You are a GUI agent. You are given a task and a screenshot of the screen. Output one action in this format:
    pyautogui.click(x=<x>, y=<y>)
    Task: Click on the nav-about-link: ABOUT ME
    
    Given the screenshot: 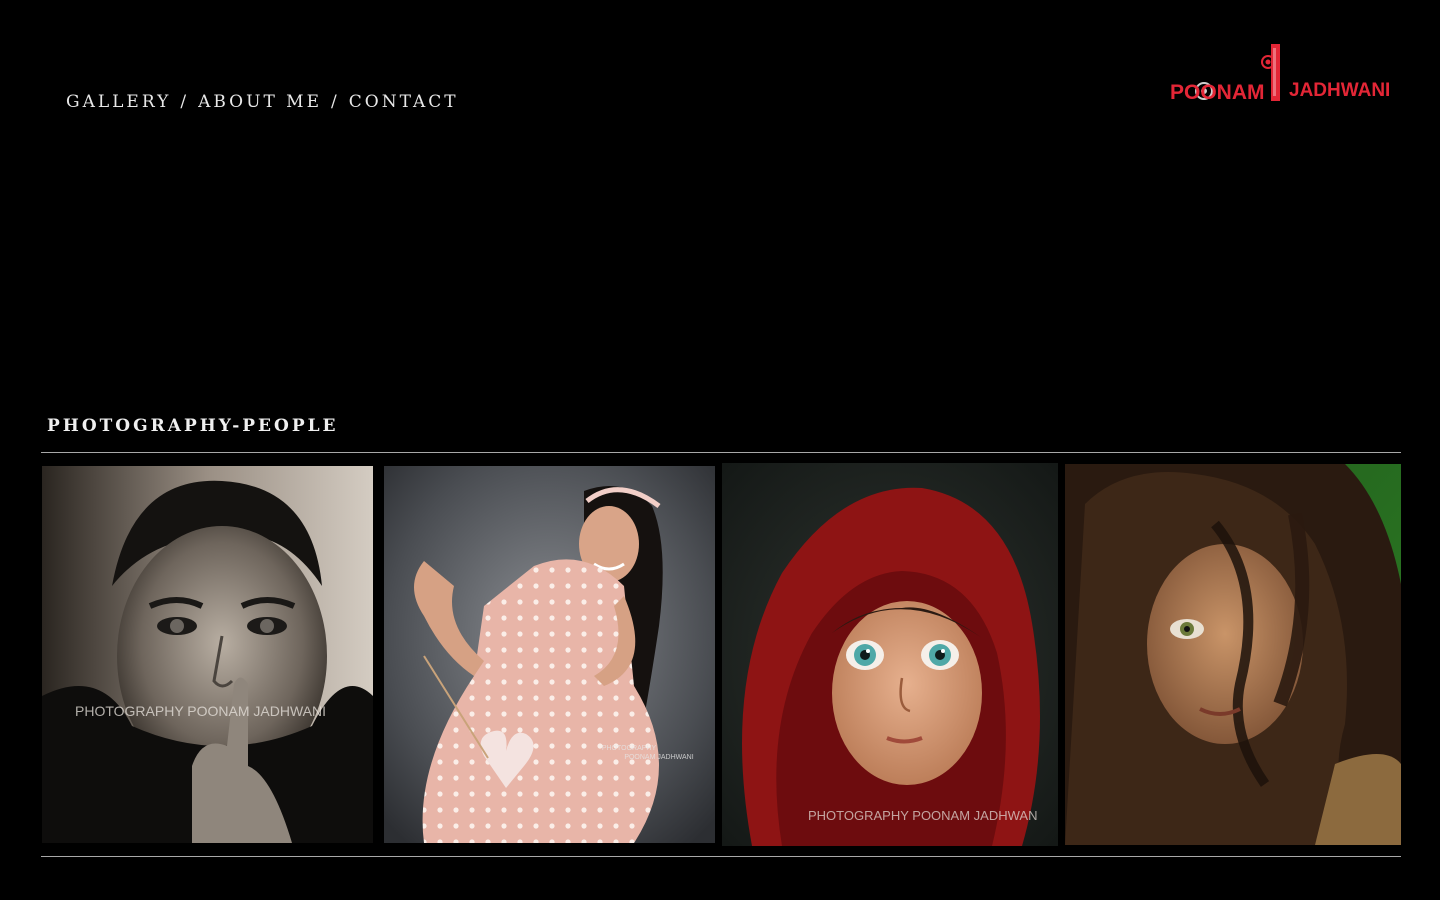 What is the action you would take?
    pyautogui.click(x=260, y=102)
    